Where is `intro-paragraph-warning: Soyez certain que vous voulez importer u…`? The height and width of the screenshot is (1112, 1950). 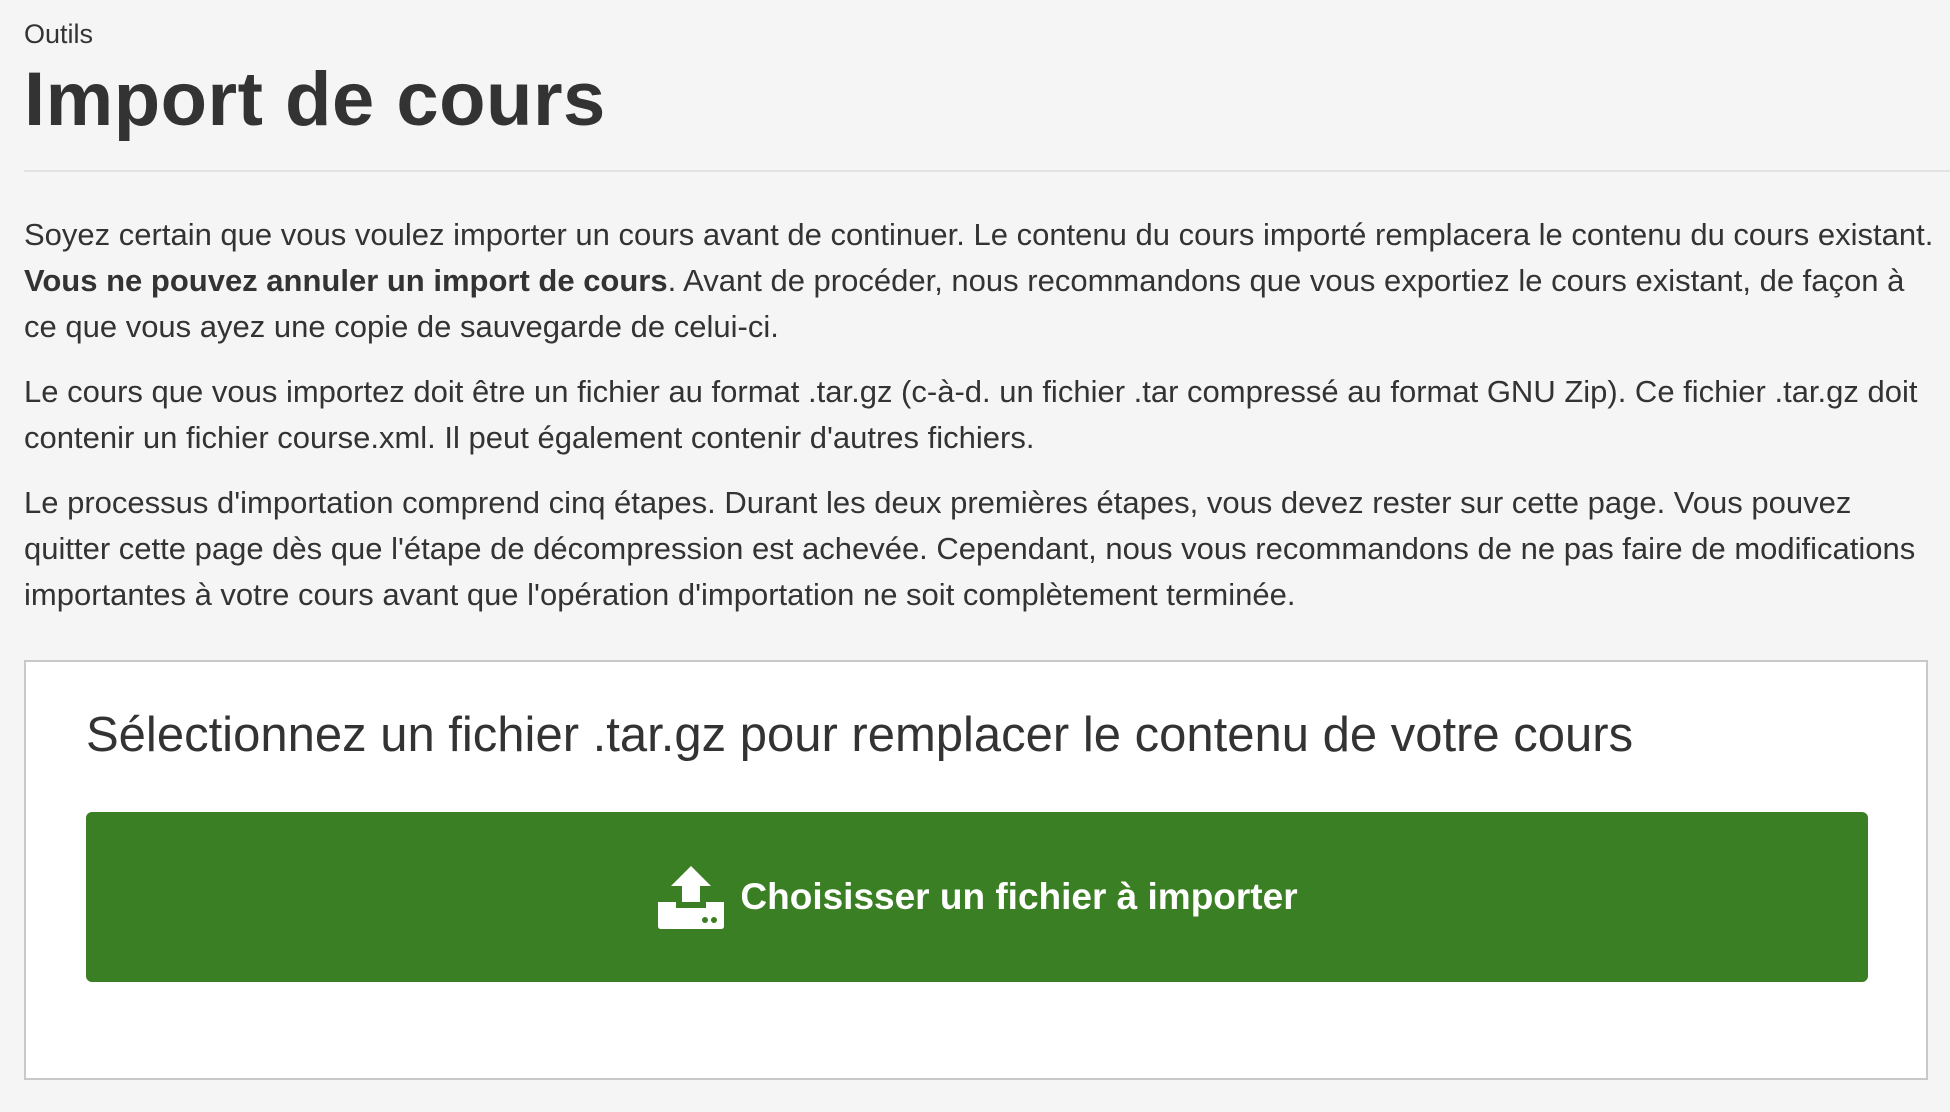 intro-paragraph-warning: Soyez certain que vous voulez importer u… is located at coordinates (981, 281).